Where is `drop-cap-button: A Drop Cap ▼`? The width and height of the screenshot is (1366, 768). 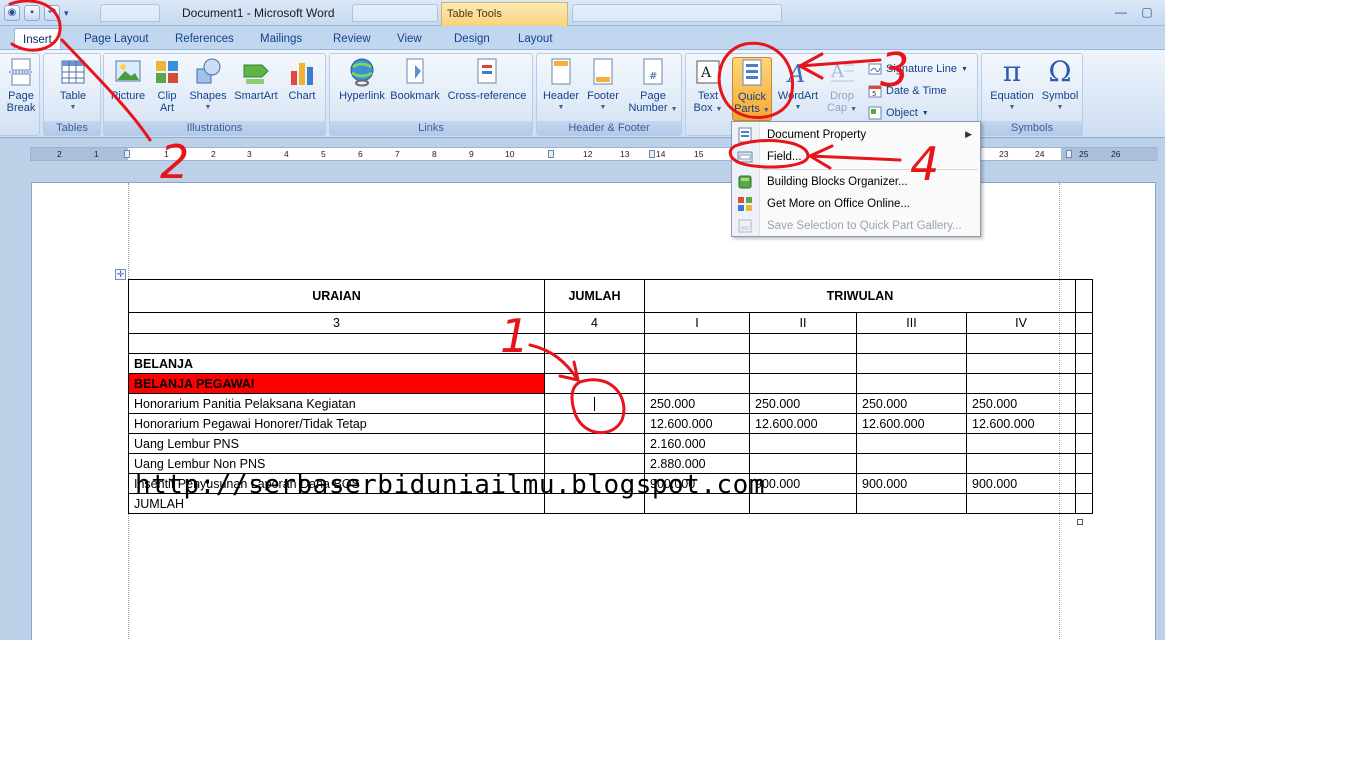 drop-cap-button: A Drop Cap ▼ is located at coordinates (842, 86).